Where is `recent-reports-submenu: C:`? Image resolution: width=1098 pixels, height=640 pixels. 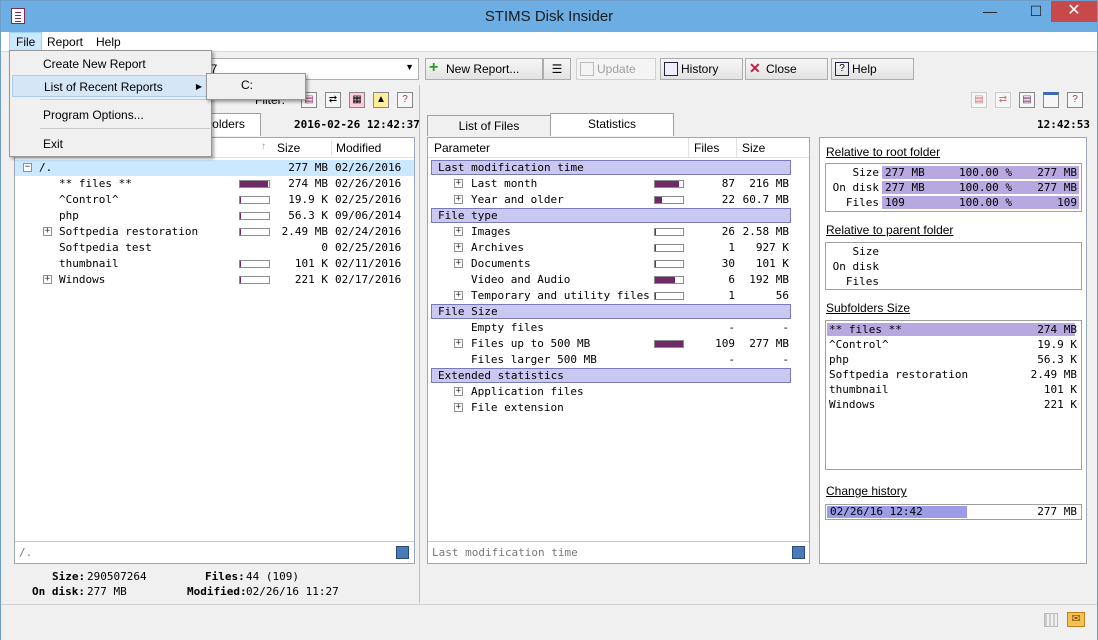 recent-reports-submenu: C: is located at coordinates (256, 86).